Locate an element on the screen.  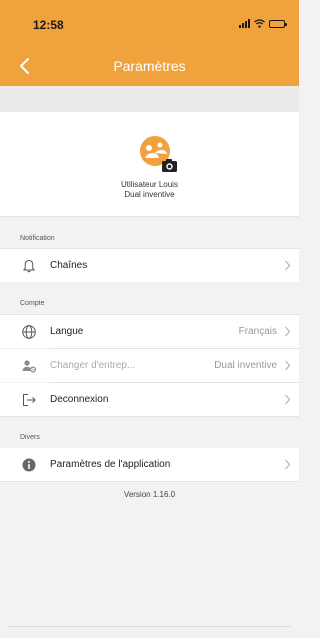
row-value: Français is located at coordinates (257, 331).